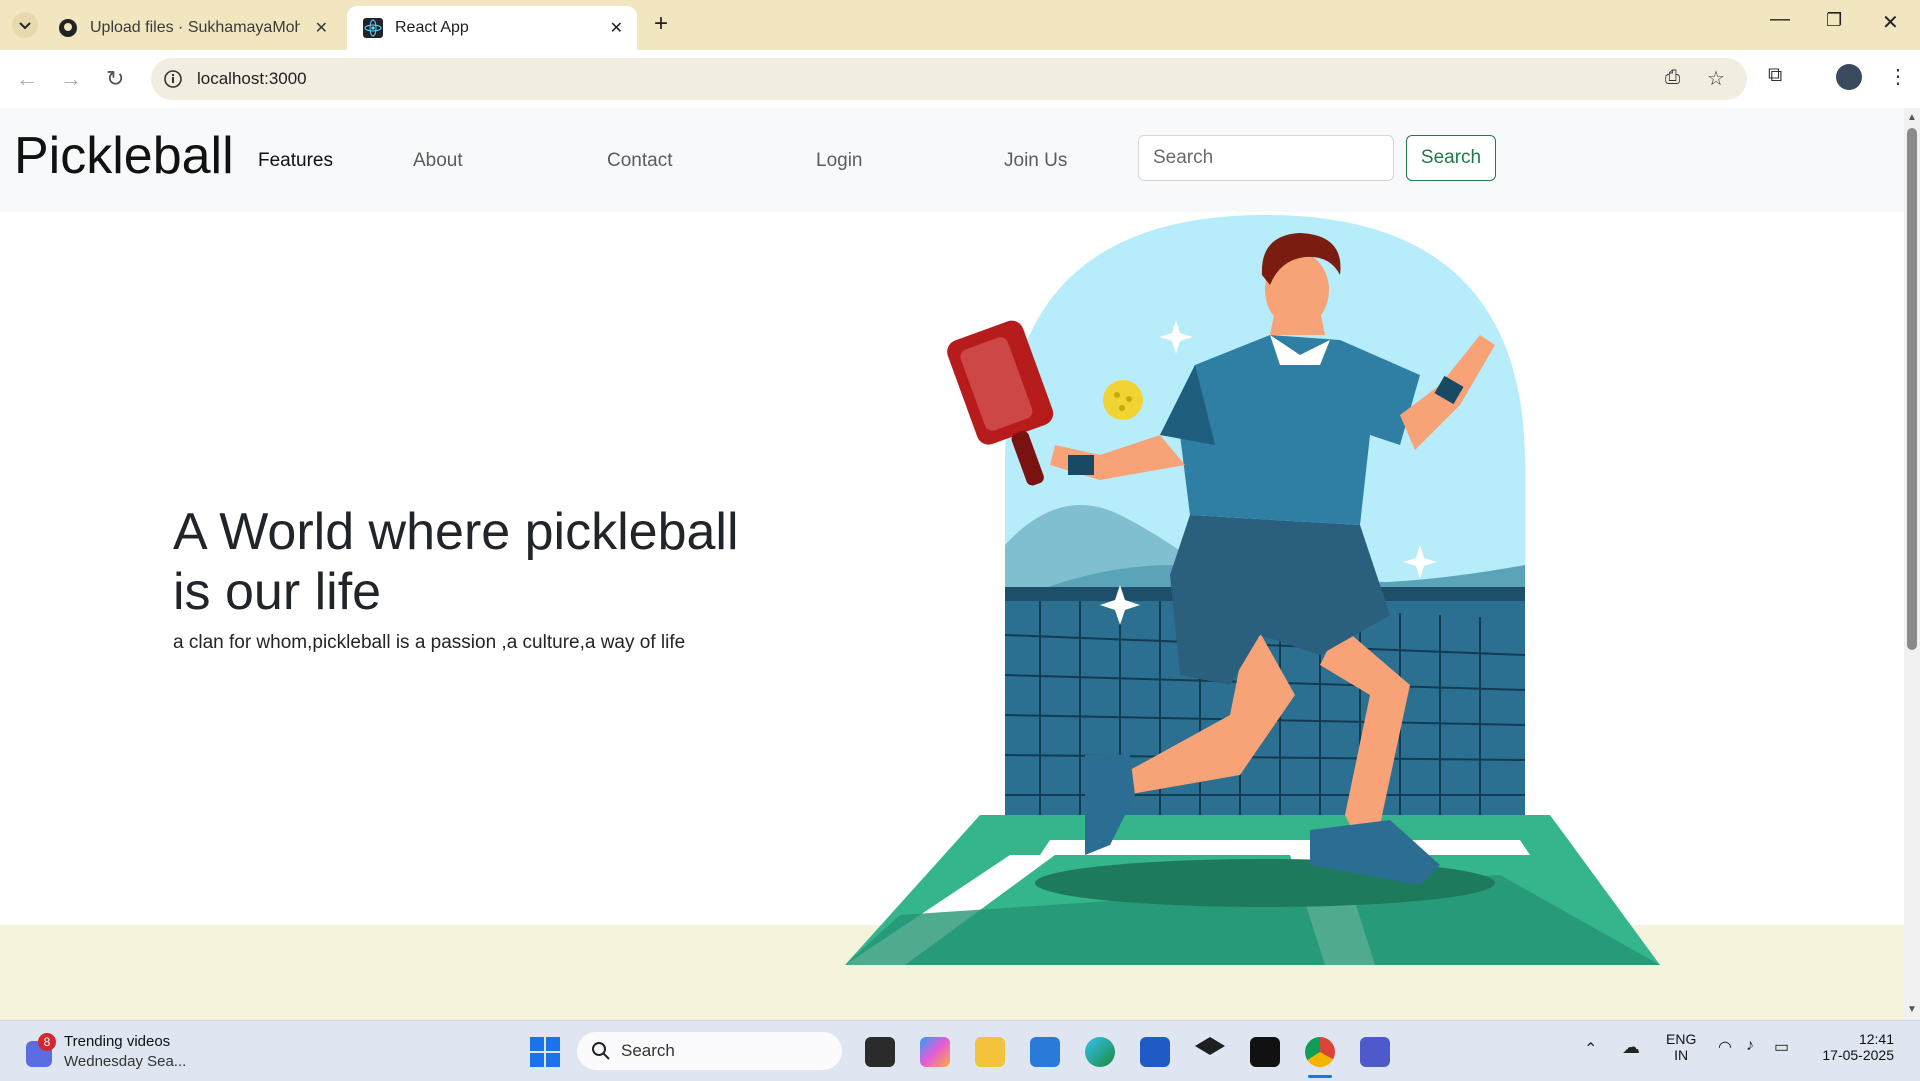  I want to click on widget-title: Trending videos, so click(117, 1041).